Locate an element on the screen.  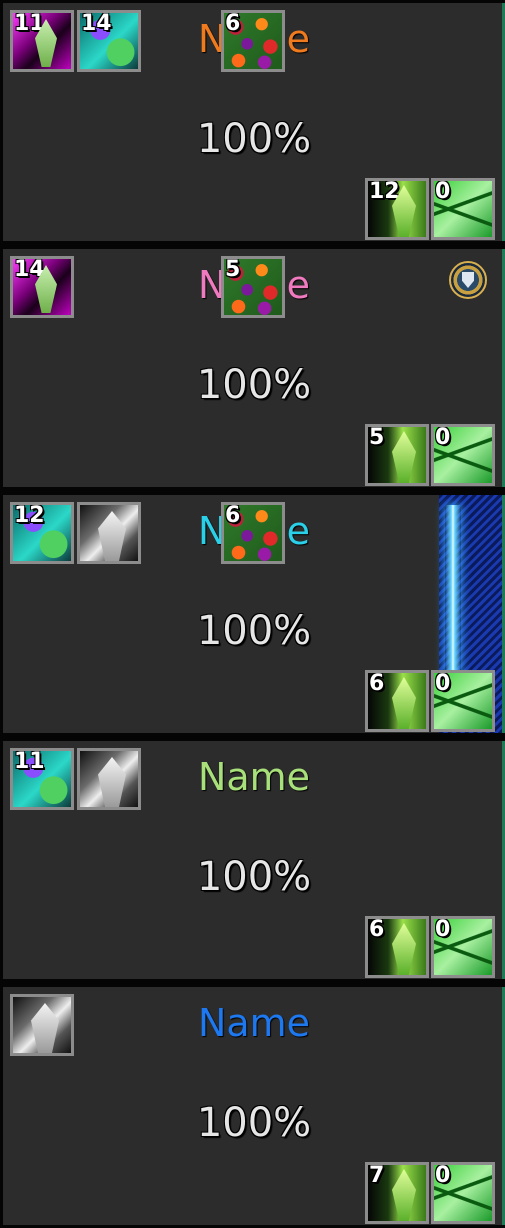
stack-count: 7 is located at coordinates (377, 1175).